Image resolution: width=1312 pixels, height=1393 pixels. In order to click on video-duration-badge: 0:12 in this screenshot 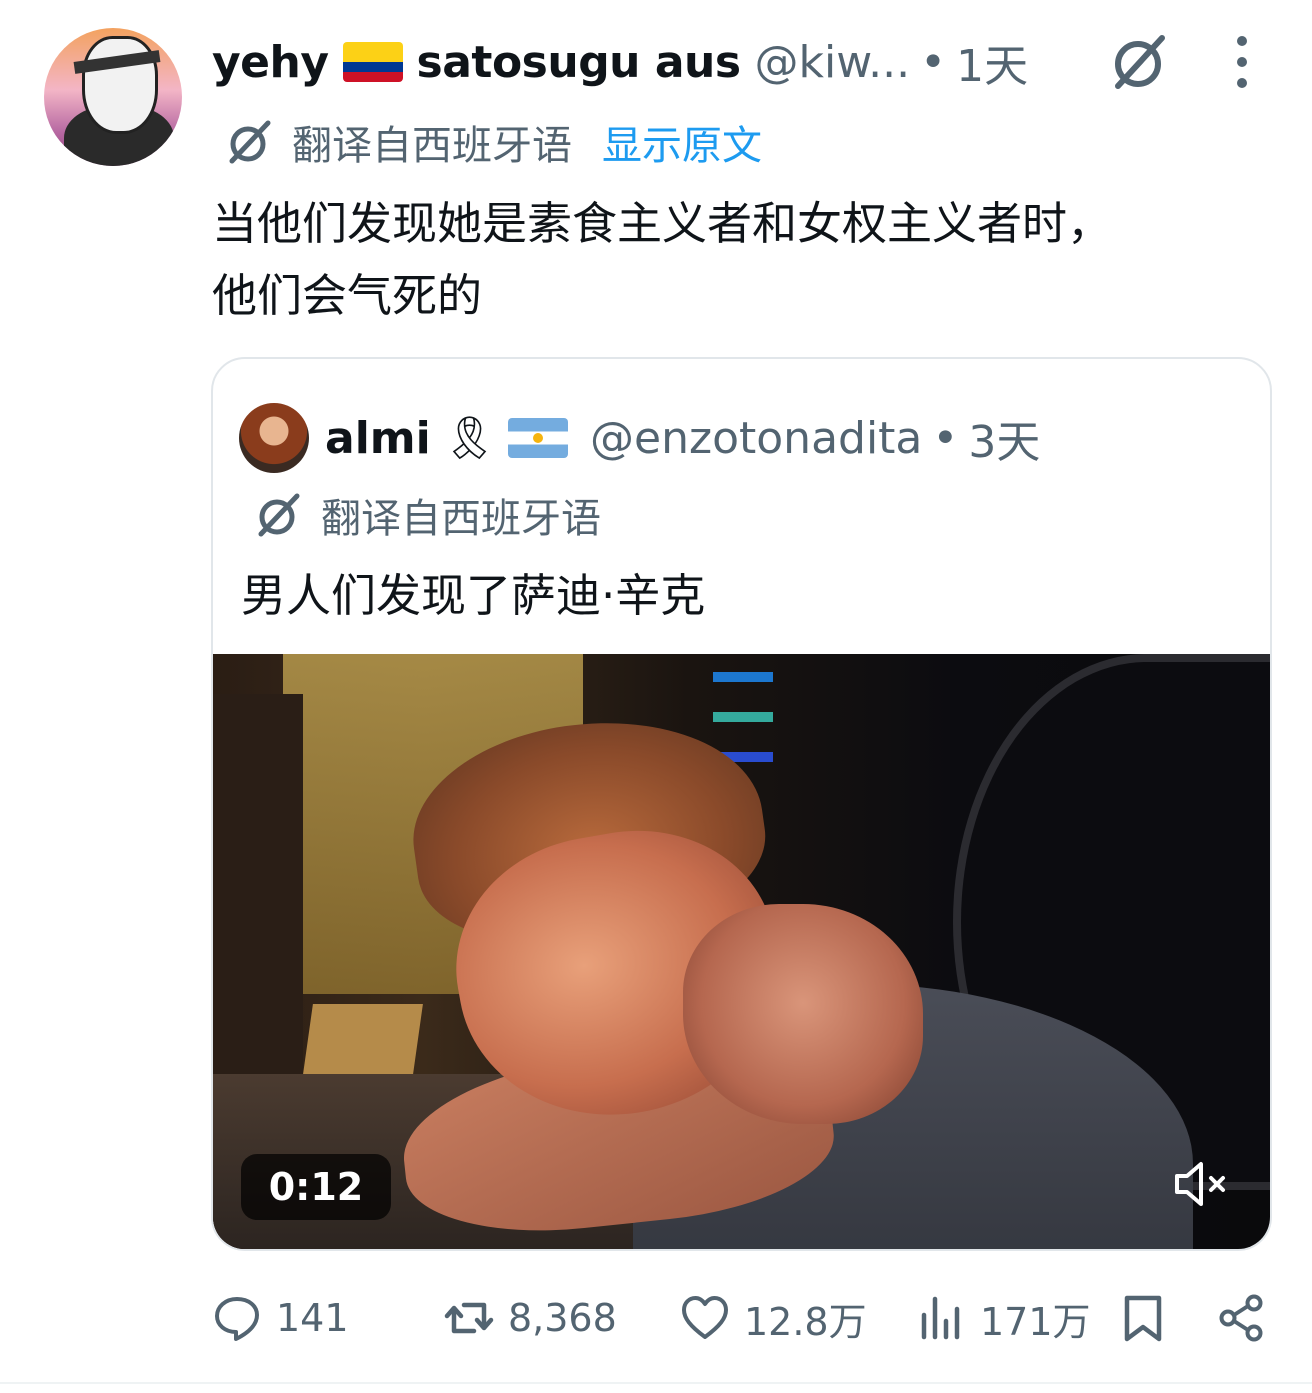, I will do `click(316, 1187)`.